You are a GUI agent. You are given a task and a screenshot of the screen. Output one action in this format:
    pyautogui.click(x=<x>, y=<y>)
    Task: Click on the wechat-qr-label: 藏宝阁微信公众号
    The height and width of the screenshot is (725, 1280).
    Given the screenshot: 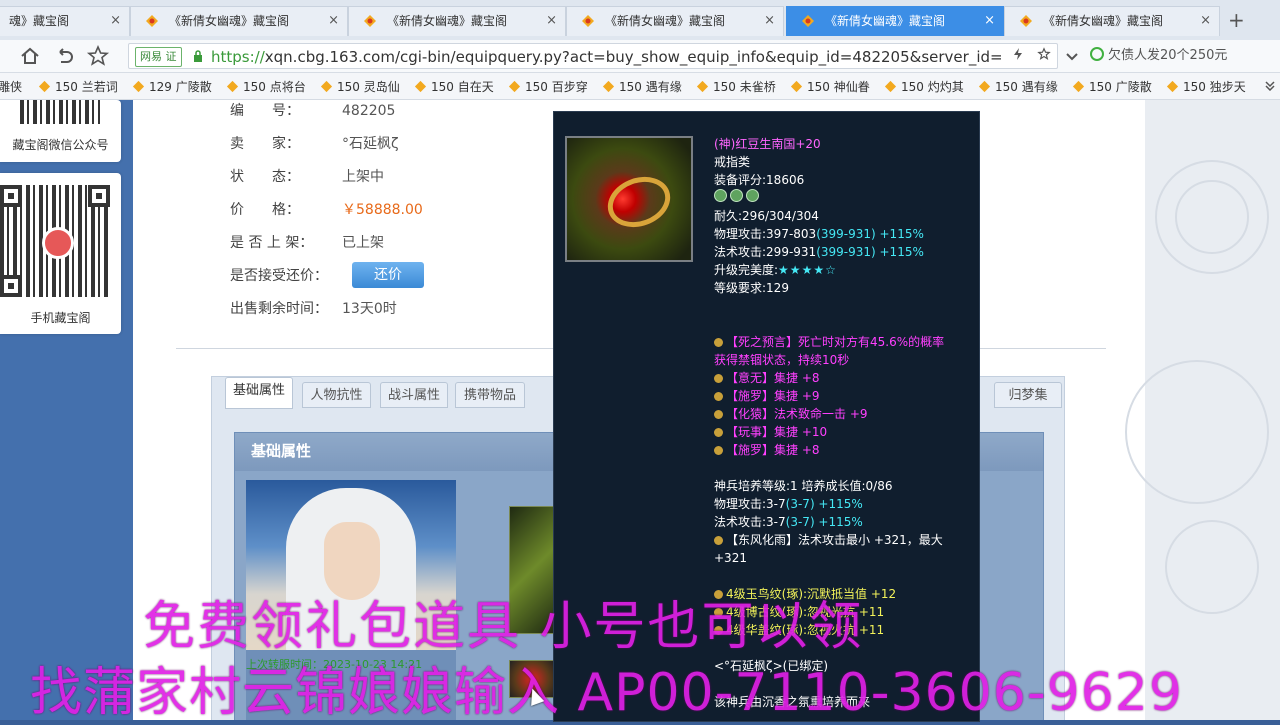 What is the action you would take?
    pyautogui.click(x=60, y=145)
    